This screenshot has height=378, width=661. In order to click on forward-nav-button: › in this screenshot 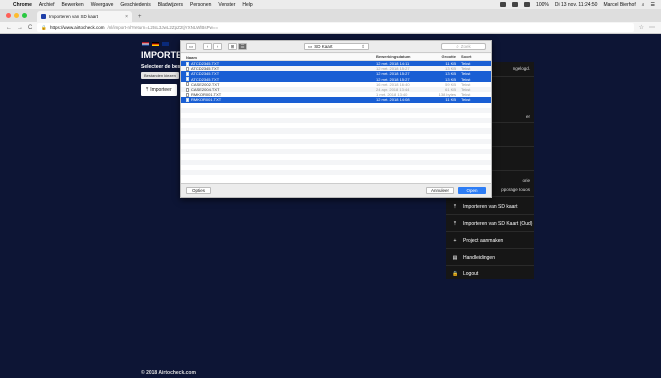, I will do `click(217, 46)`.